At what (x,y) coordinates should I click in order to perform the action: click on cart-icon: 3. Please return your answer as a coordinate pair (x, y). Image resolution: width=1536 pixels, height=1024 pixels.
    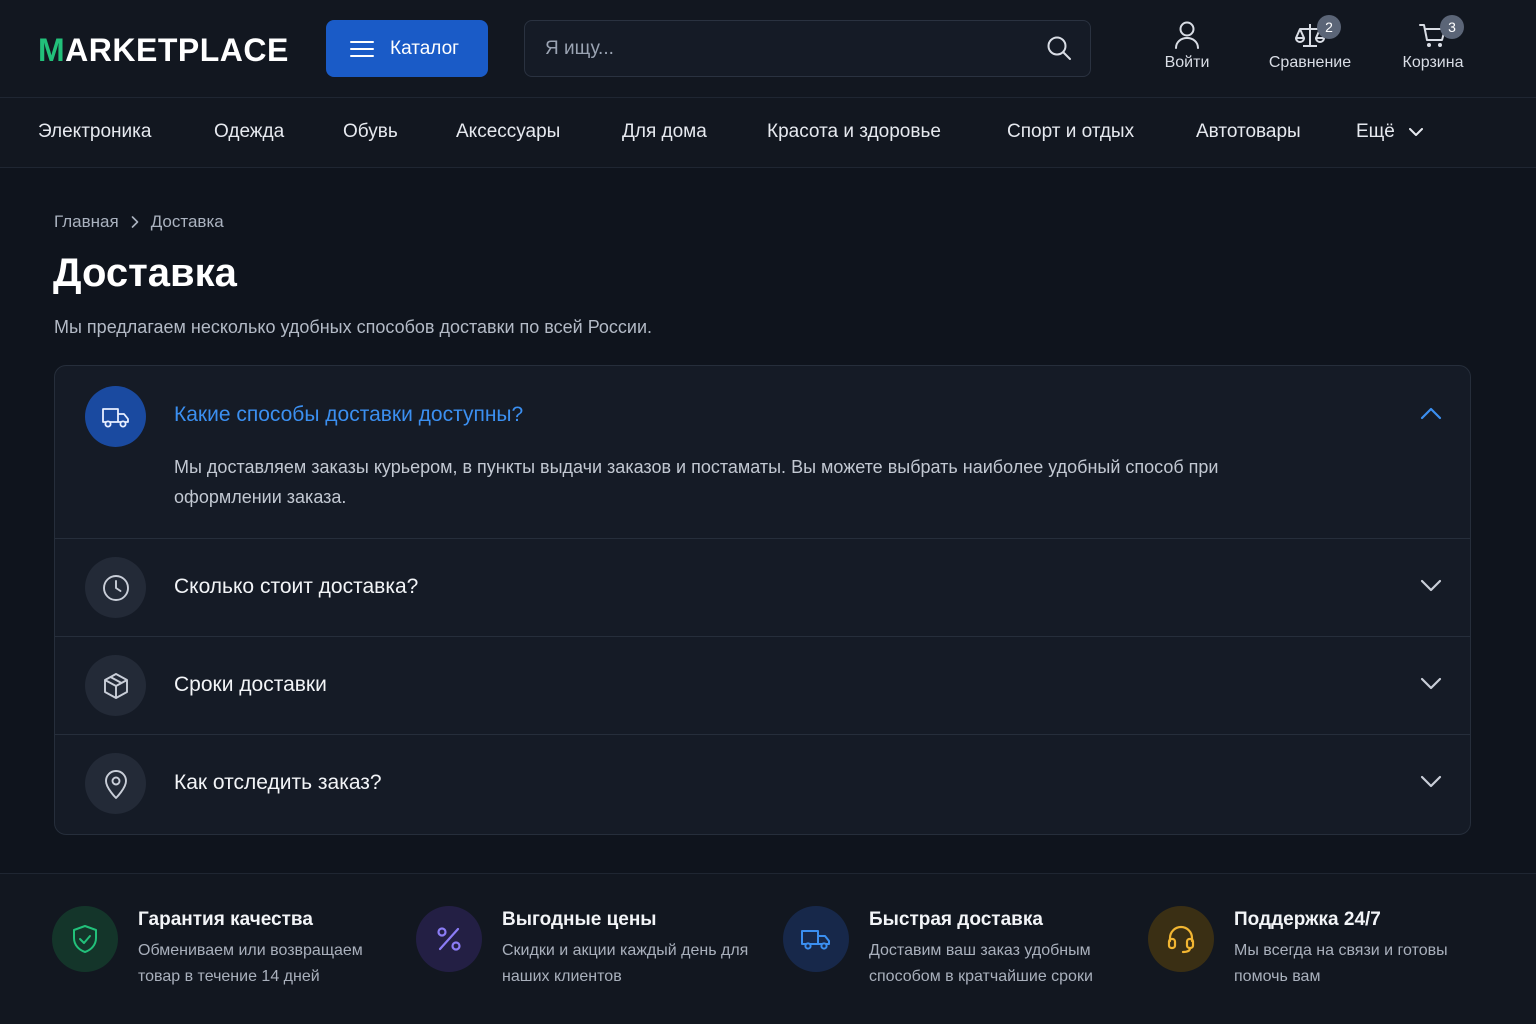
    Looking at the image, I should click on (1441, 32).